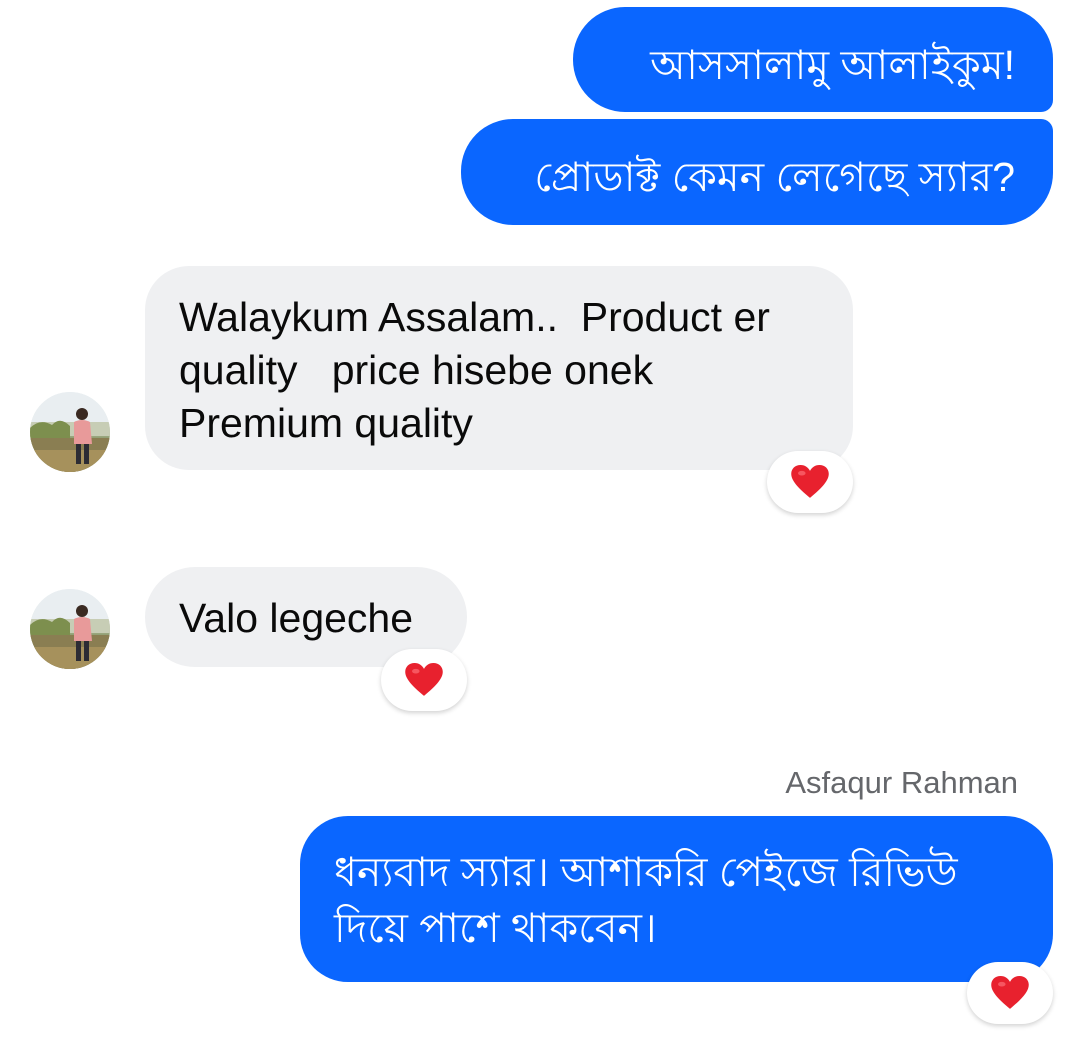 This screenshot has height=1064, width=1076. I want to click on outgoing-message-bubble: প্রোডাক্ট কেমন লেগেছে স্যার?, so click(757, 172).